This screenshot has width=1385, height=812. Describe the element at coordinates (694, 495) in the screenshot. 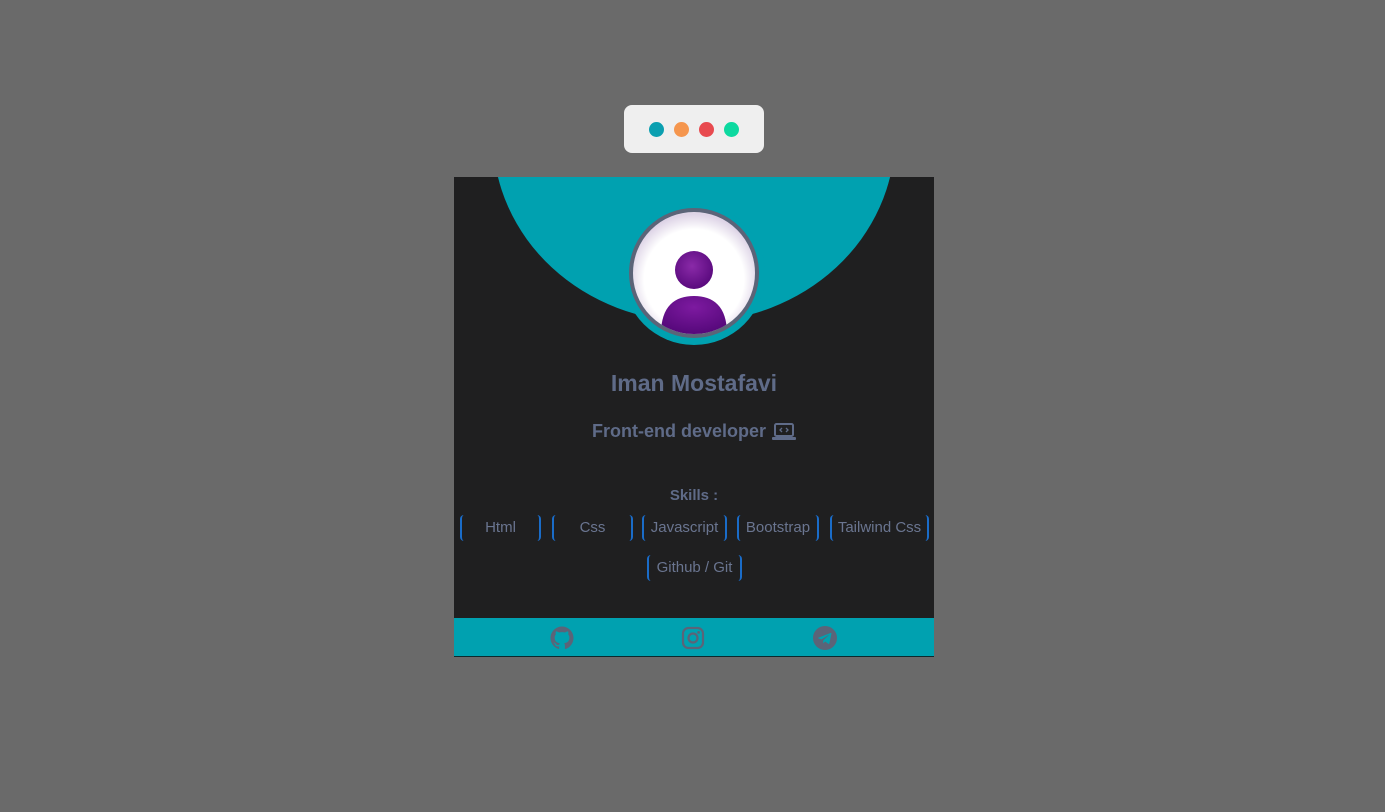

I see `skills-title: Skills :` at that location.